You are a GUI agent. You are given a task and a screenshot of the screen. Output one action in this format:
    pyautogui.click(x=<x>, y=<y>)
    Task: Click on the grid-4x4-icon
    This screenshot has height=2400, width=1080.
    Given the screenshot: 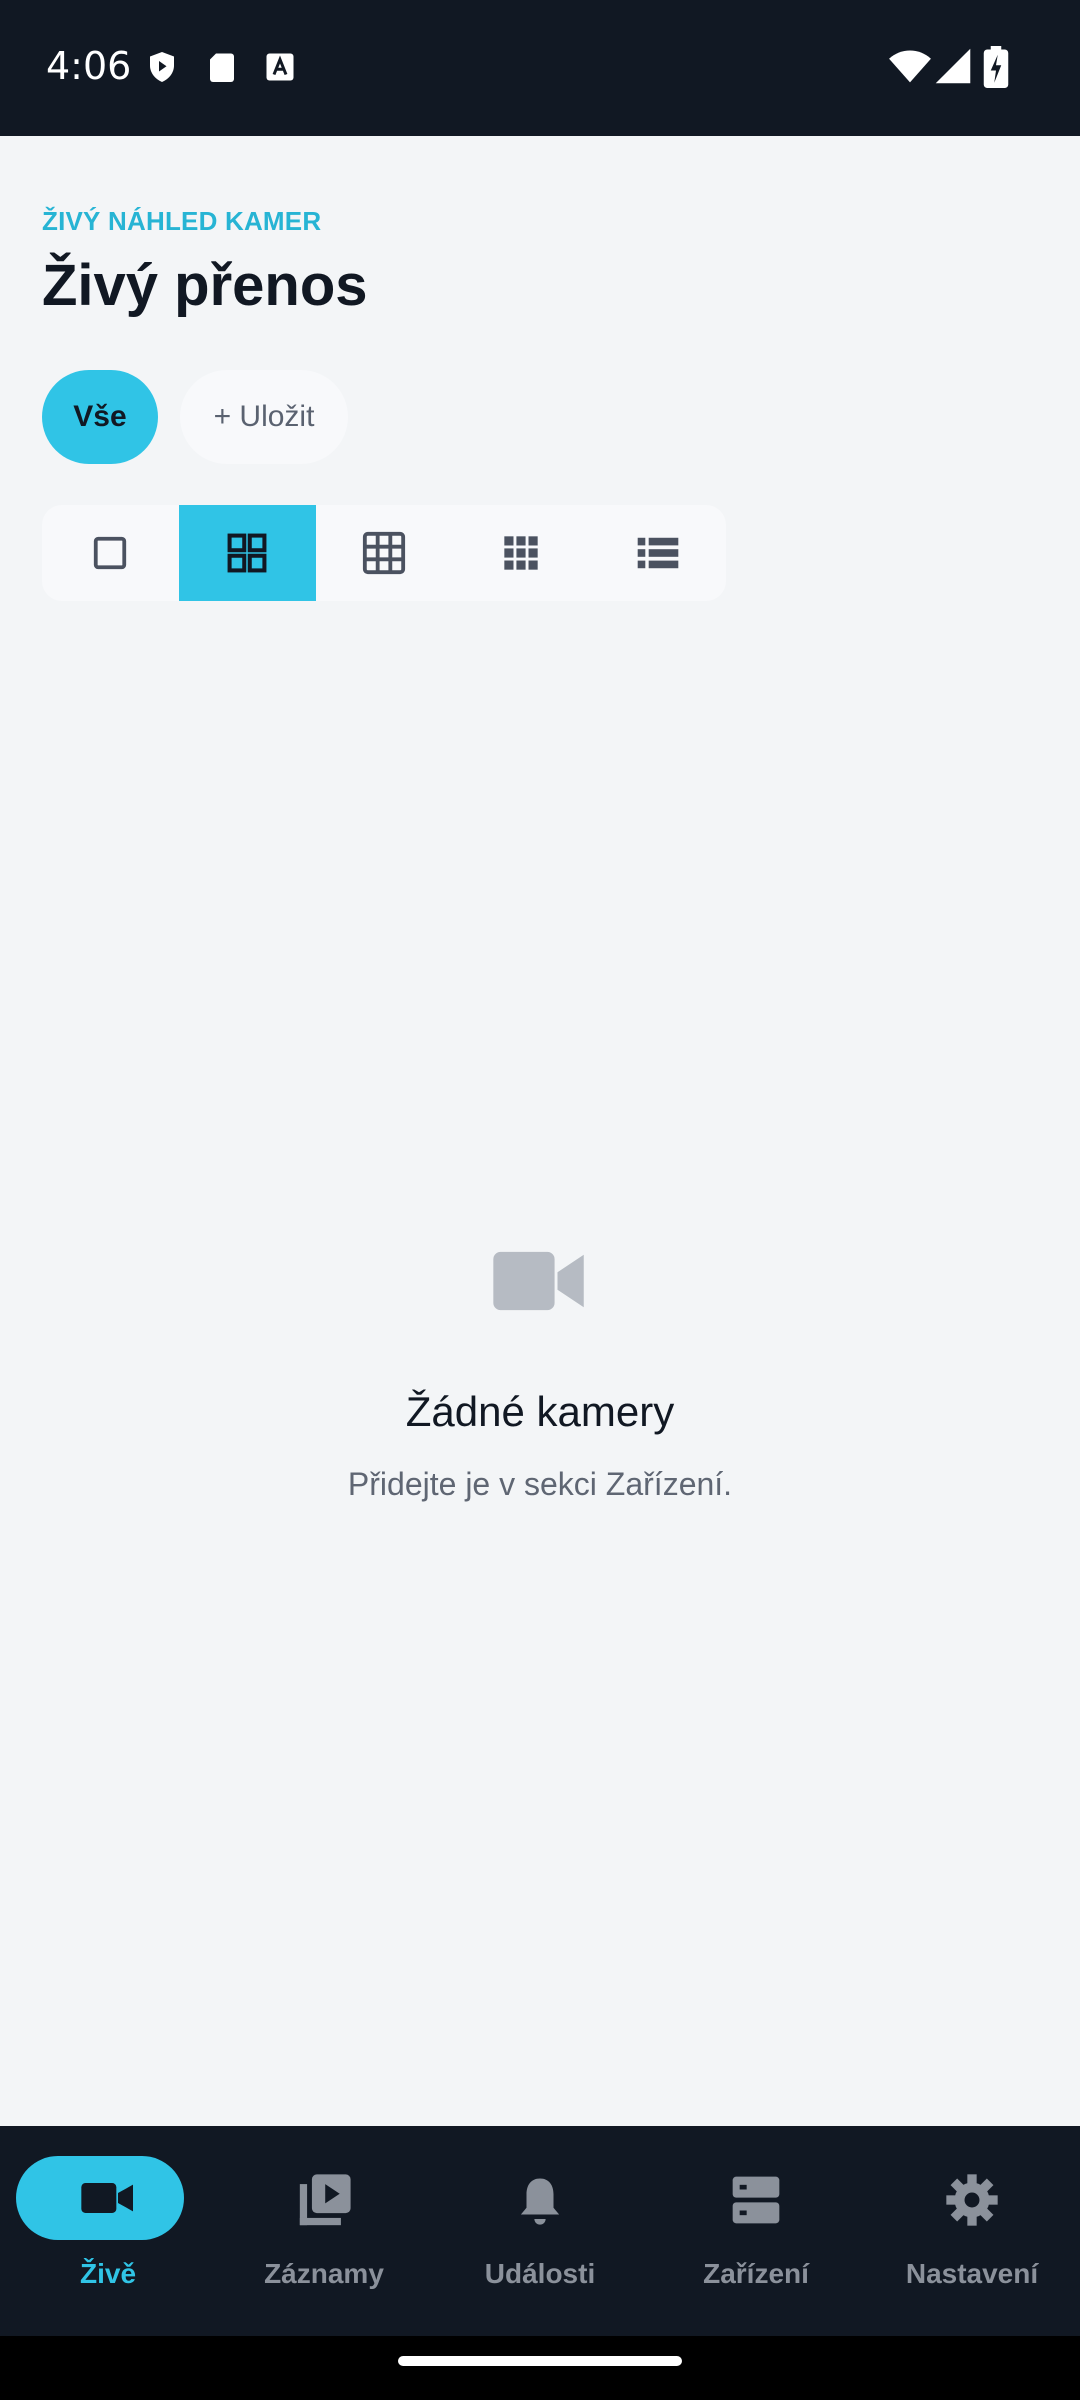 What is the action you would take?
    pyautogui.click(x=521, y=553)
    